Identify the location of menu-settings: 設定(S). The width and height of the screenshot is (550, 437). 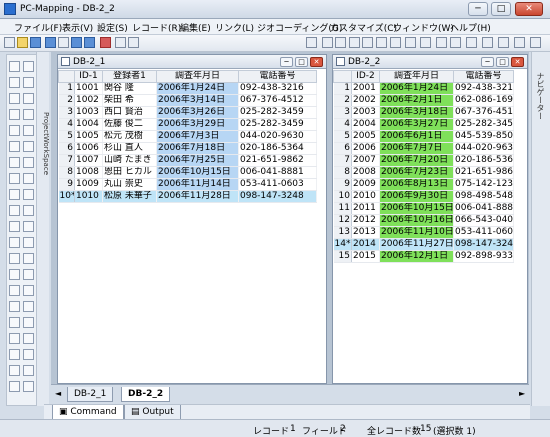
(112, 27).